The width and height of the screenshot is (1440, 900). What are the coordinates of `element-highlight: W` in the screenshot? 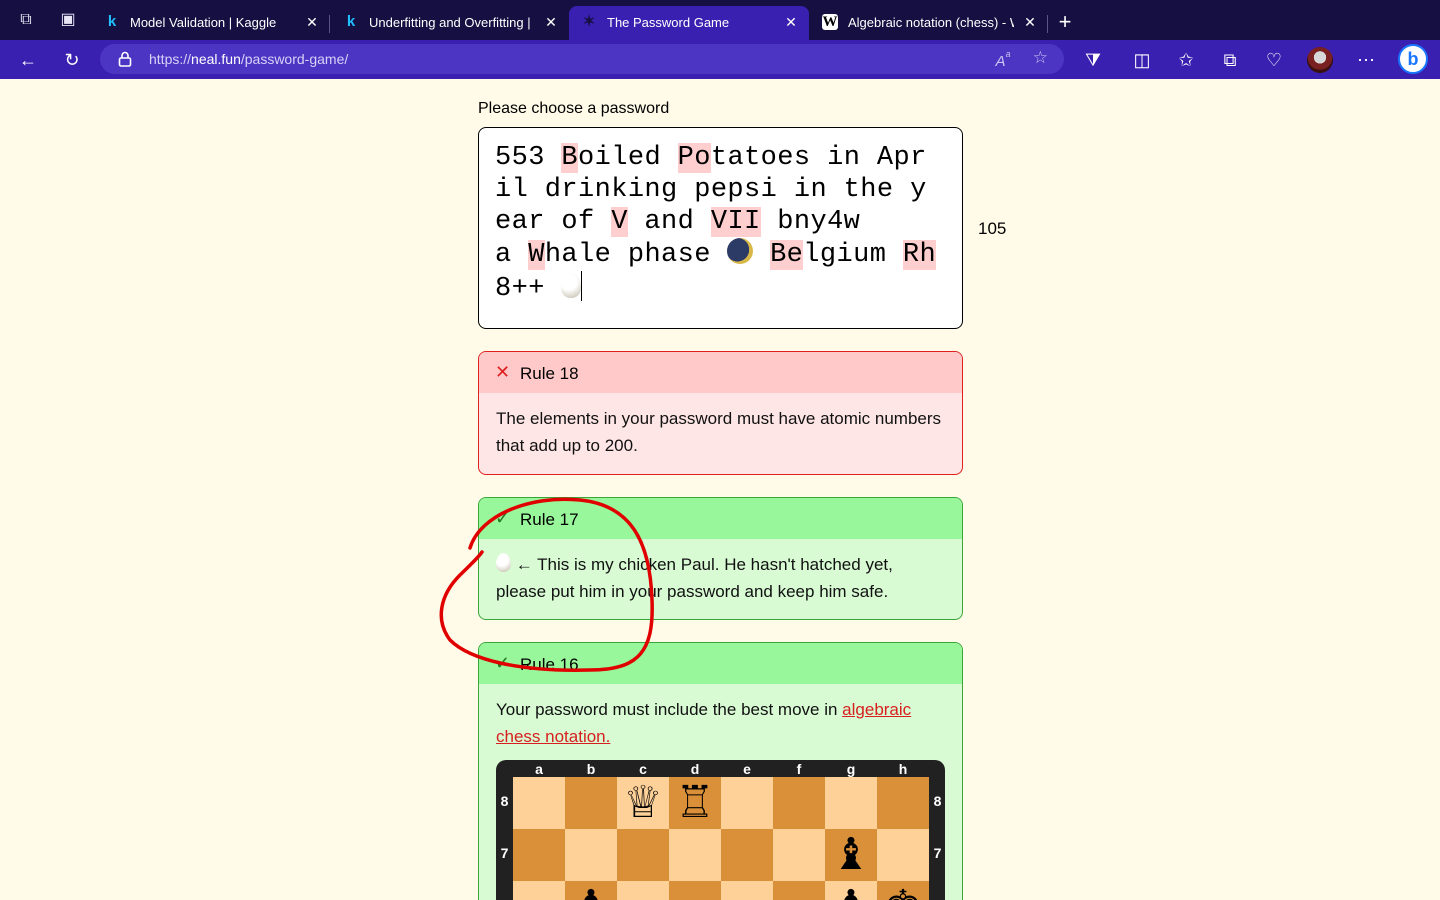 It's located at (536, 255).